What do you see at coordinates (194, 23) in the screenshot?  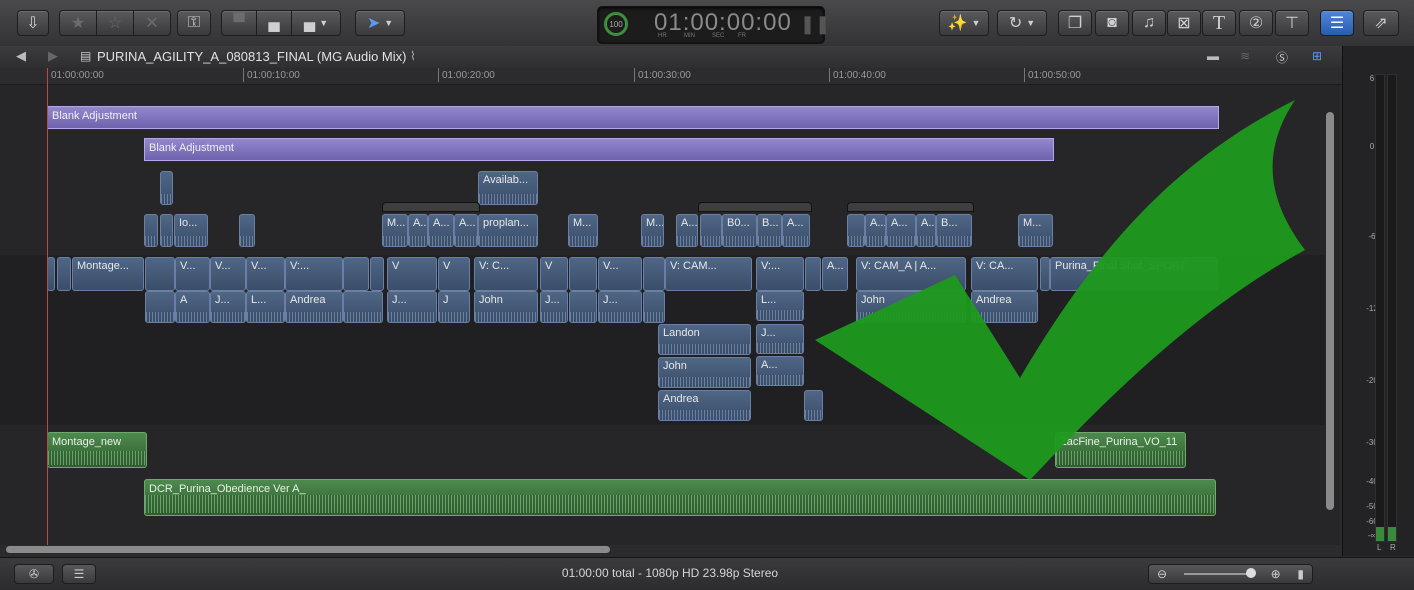 I see `keyword-button: ⚿` at bounding box center [194, 23].